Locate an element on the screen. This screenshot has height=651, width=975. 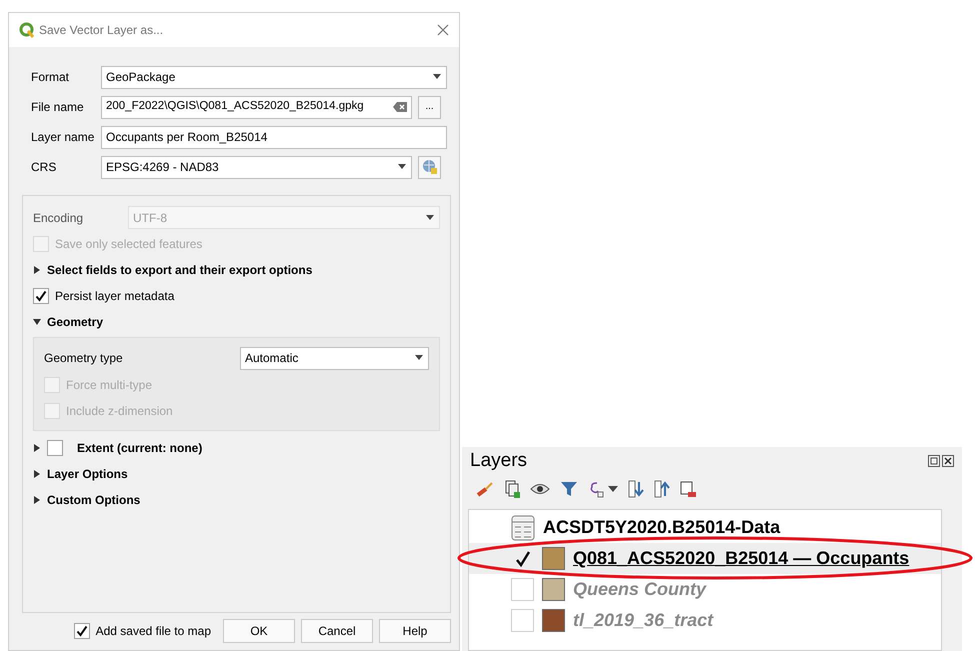
checkbox-label: Force multi-type is located at coordinates (109, 385).